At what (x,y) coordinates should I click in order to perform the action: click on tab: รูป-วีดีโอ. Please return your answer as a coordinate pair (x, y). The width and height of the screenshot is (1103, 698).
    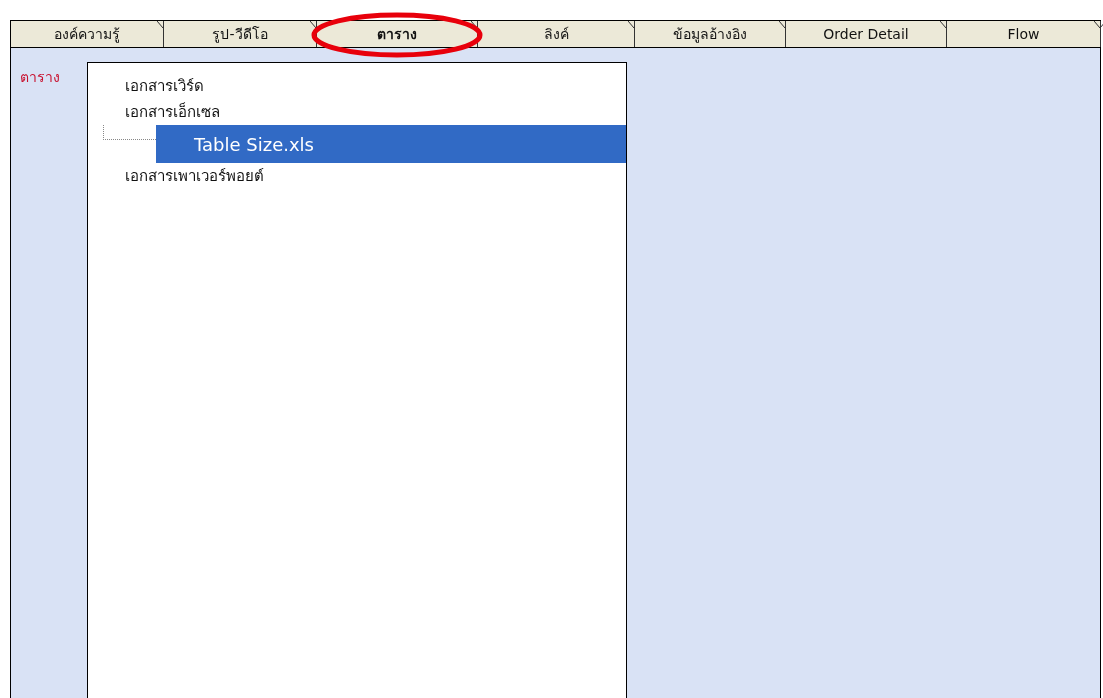
    Looking at the image, I should click on (240, 34).